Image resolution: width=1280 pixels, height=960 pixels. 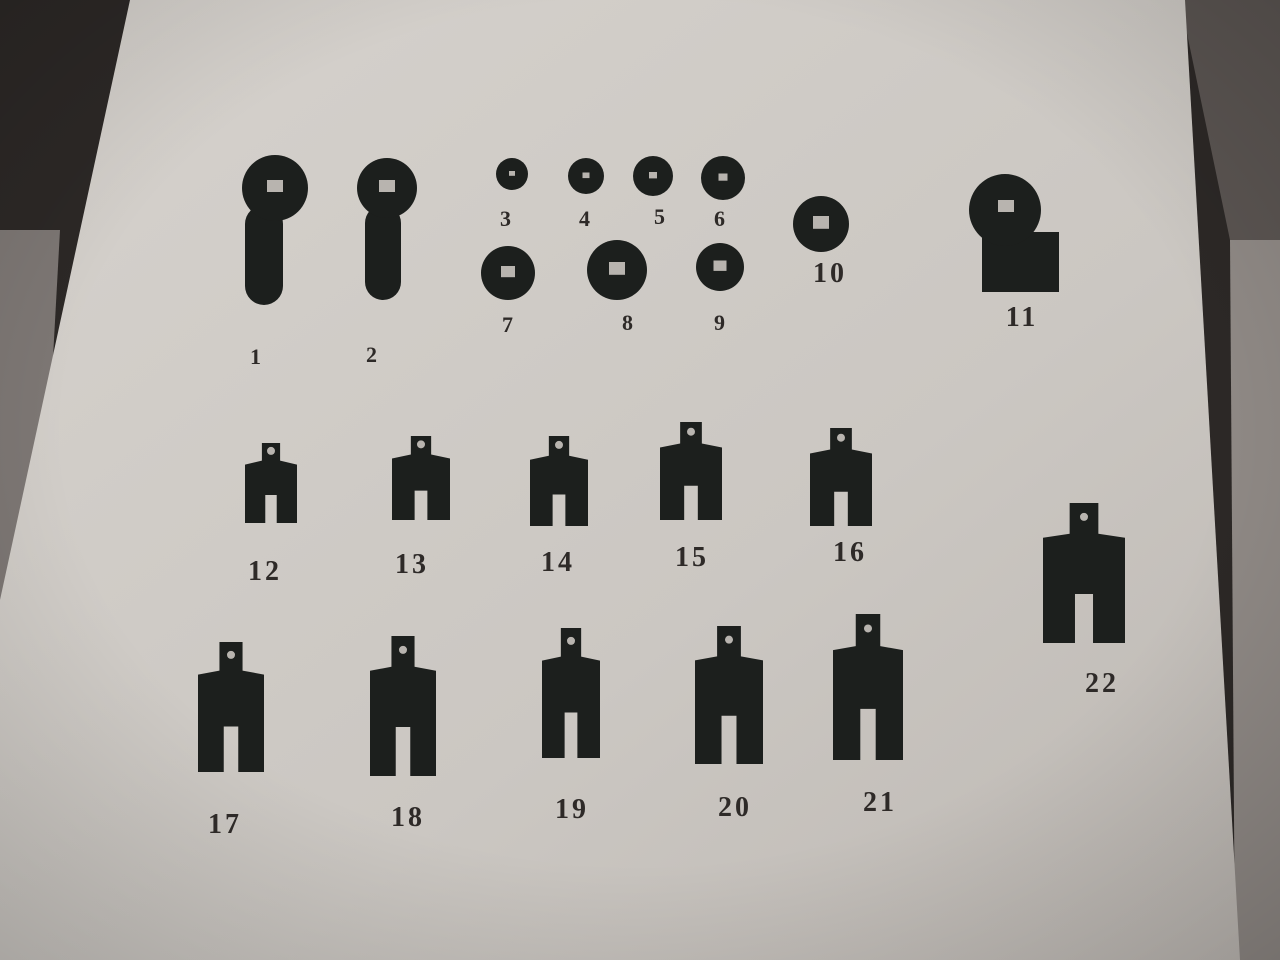 What do you see at coordinates (628, 322) in the screenshot?
I see `artifact-label-8: 8` at bounding box center [628, 322].